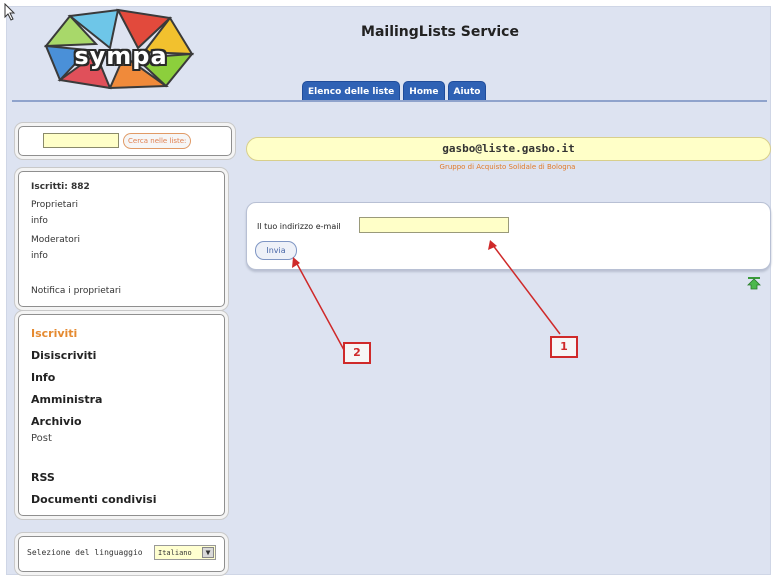  Describe the element at coordinates (351, 91) in the screenshot. I see `tab-list-index: Elenco delle liste` at that location.